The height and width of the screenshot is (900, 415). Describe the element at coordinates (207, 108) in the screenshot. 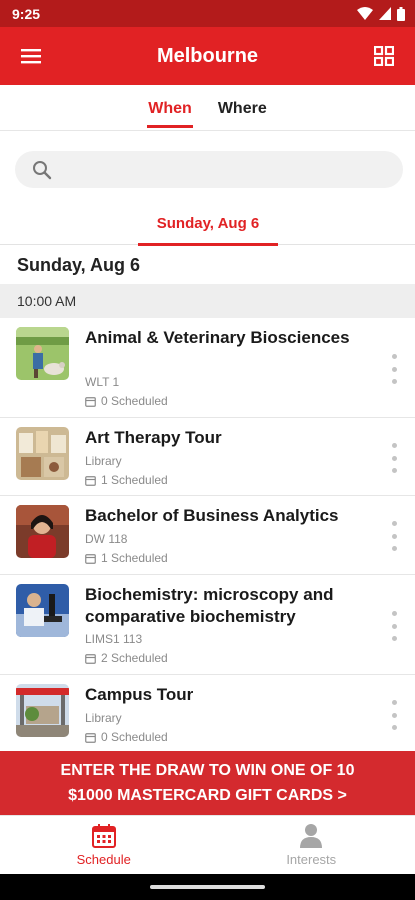

I see `view-tabs: When Where` at that location.